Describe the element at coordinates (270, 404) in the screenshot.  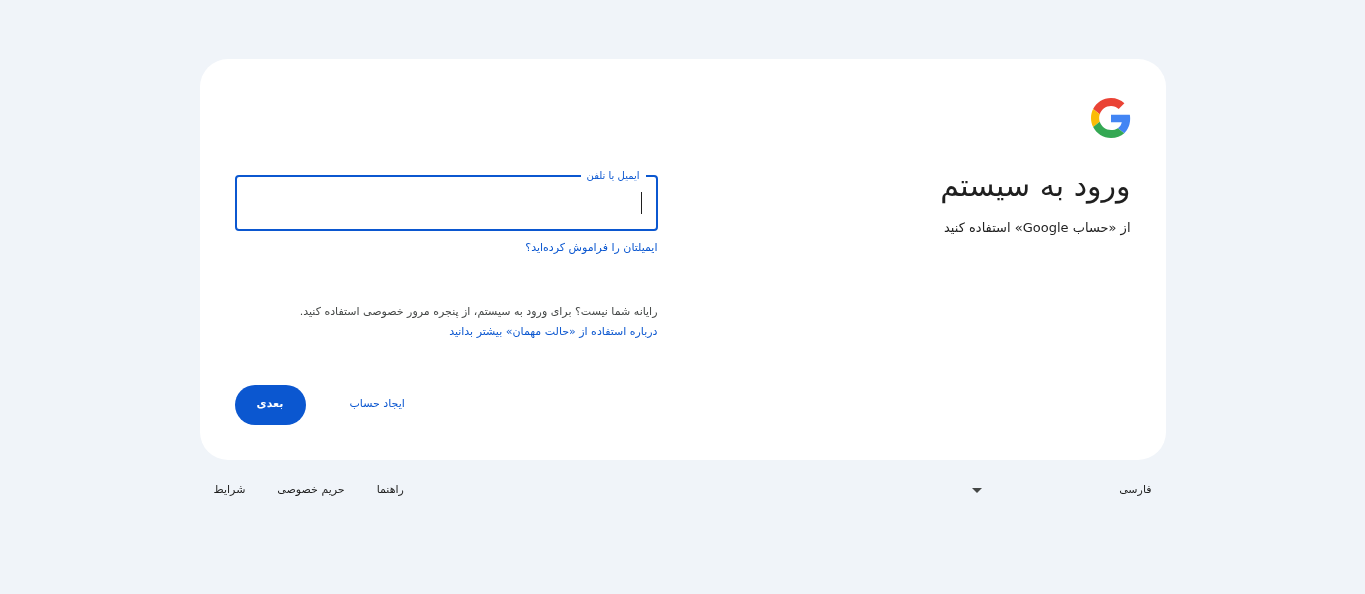
I see `next-button: بعدی` at that location.